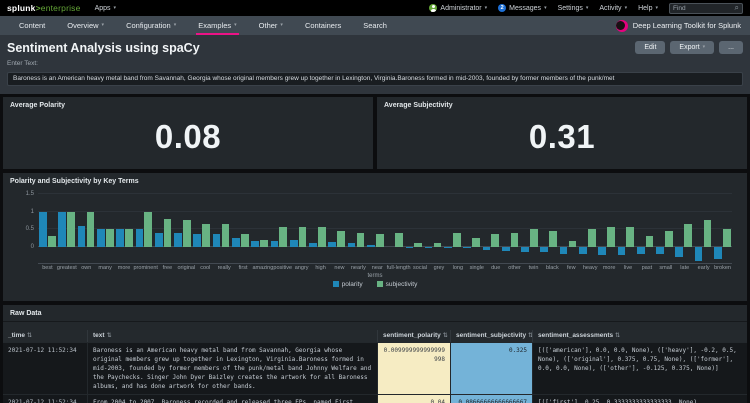 This screenshot has width=750, height=403. Describe the element at coordinates (347, 284) in the screenshot. I see `legend-item-polarity: polarity` at that location.